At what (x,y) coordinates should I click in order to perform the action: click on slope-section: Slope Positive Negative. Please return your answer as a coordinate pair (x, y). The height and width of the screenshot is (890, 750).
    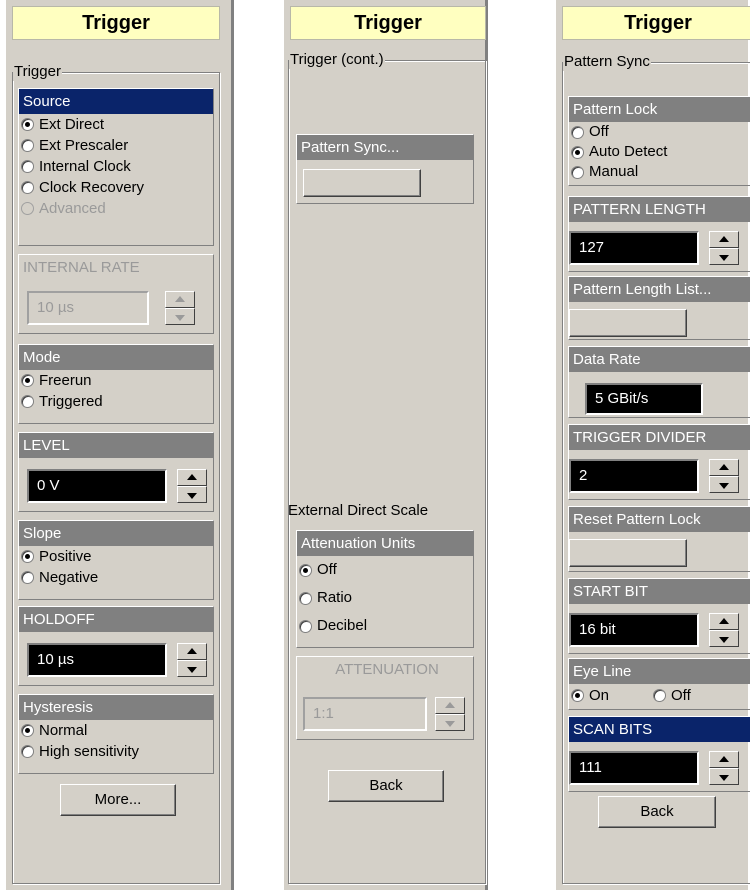
    Looking at the image, I should click on (116, 560).